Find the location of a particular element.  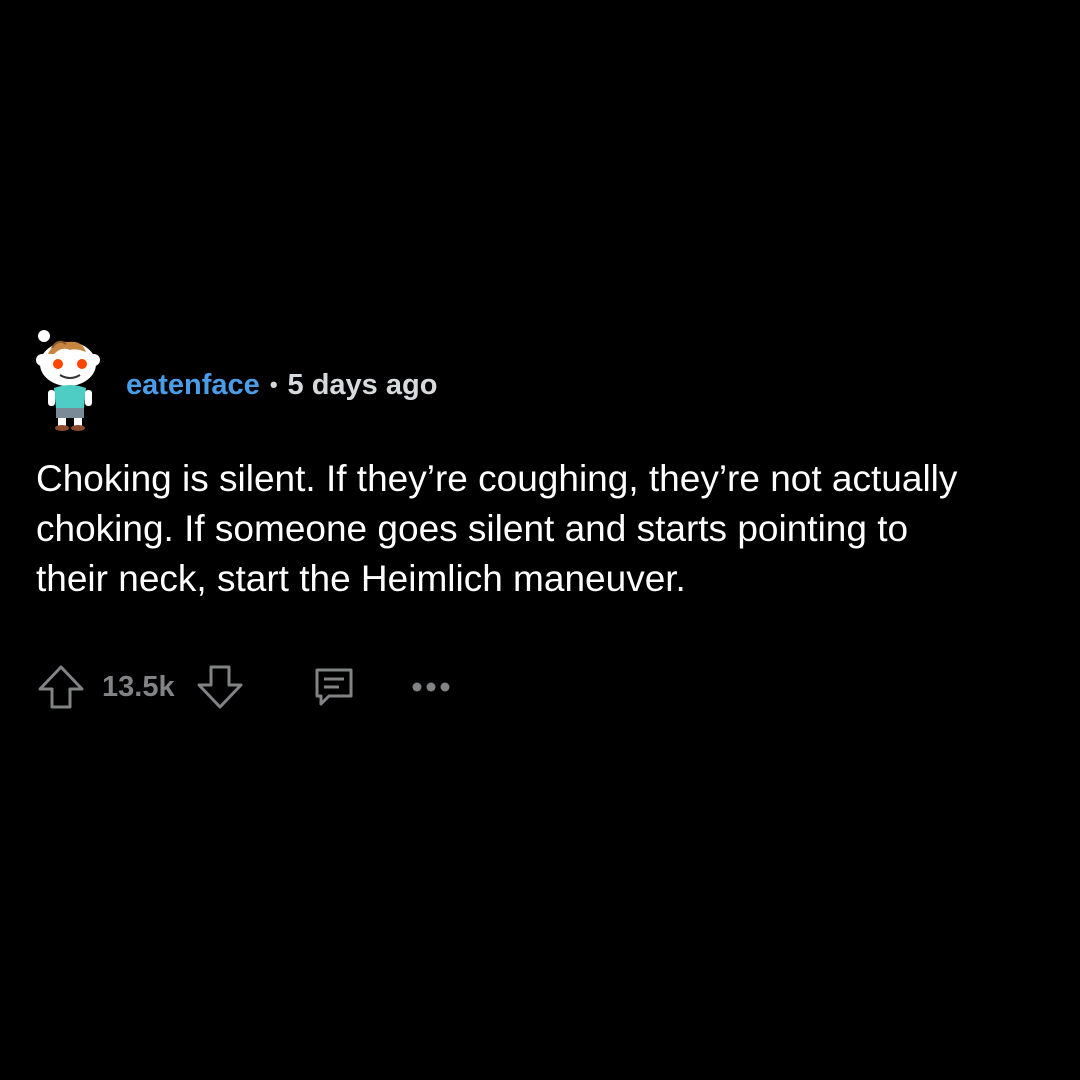

comment-bubble-icon is located at coordinates (334, 687).